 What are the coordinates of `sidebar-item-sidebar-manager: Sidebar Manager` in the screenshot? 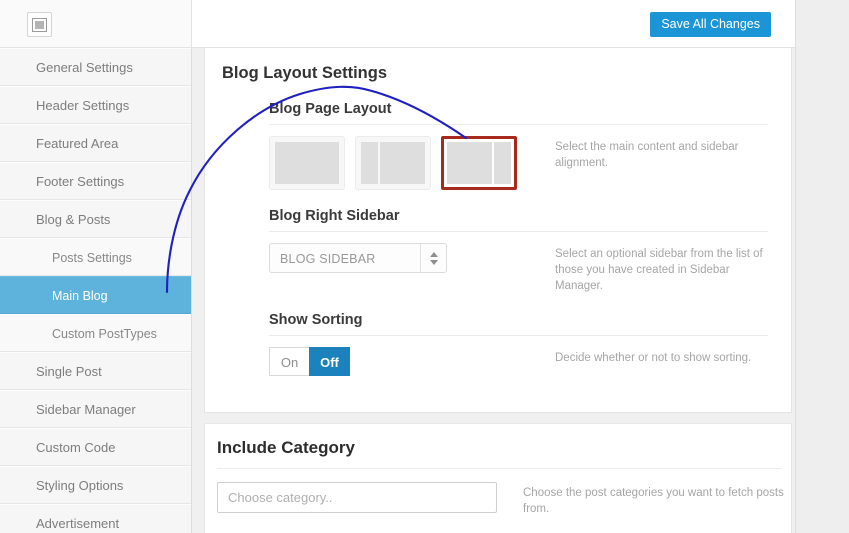 It's located at (95, 409).